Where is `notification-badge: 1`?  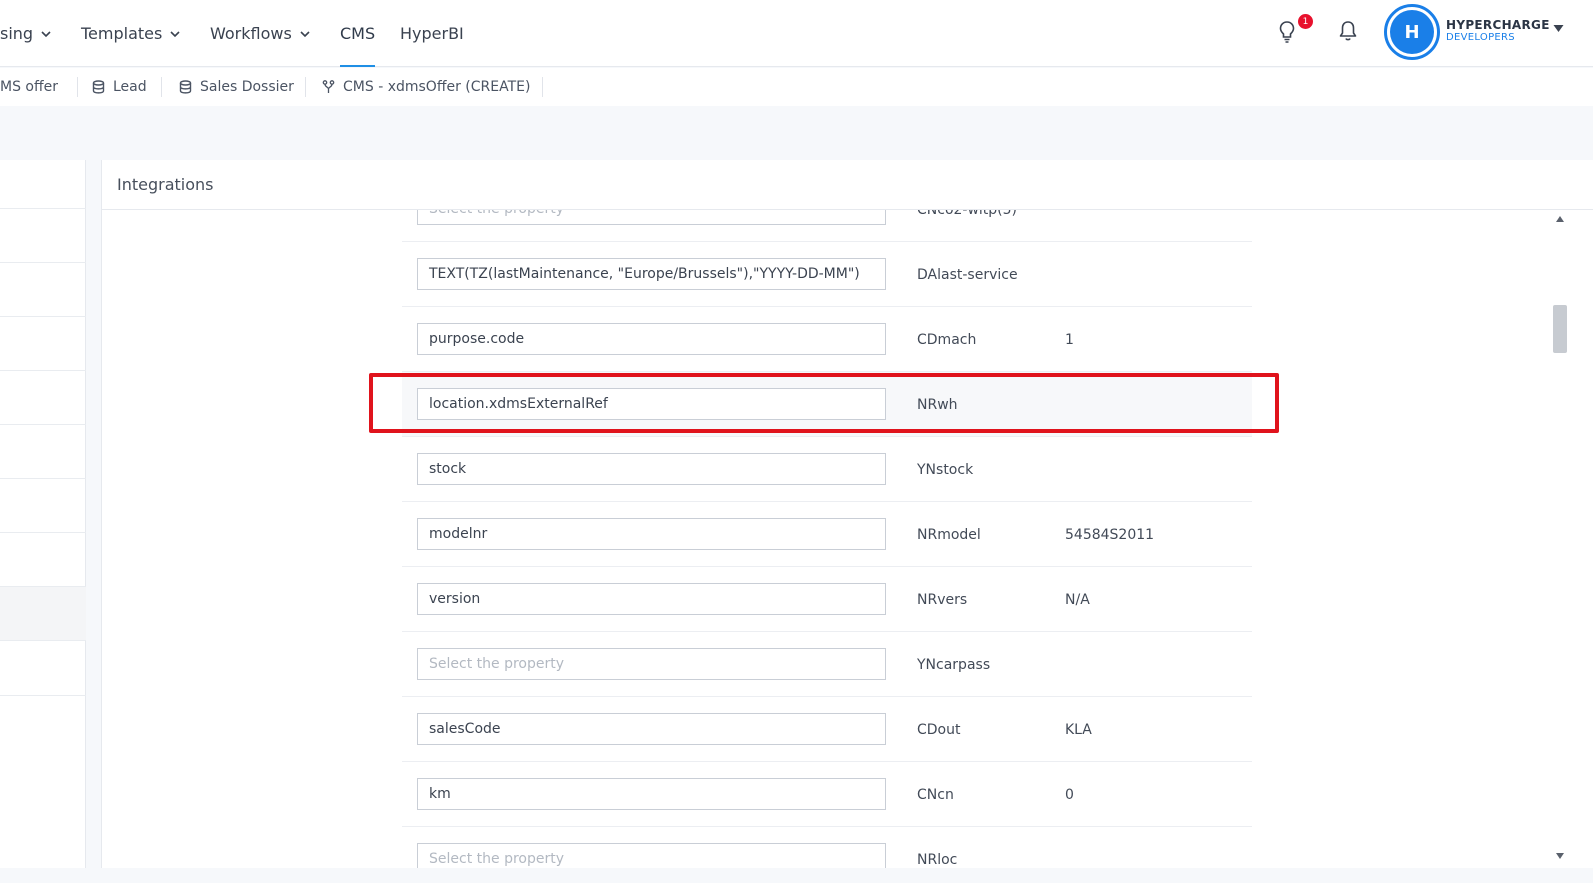
notification-badge: 1 is located at coordinates (1305, 21).